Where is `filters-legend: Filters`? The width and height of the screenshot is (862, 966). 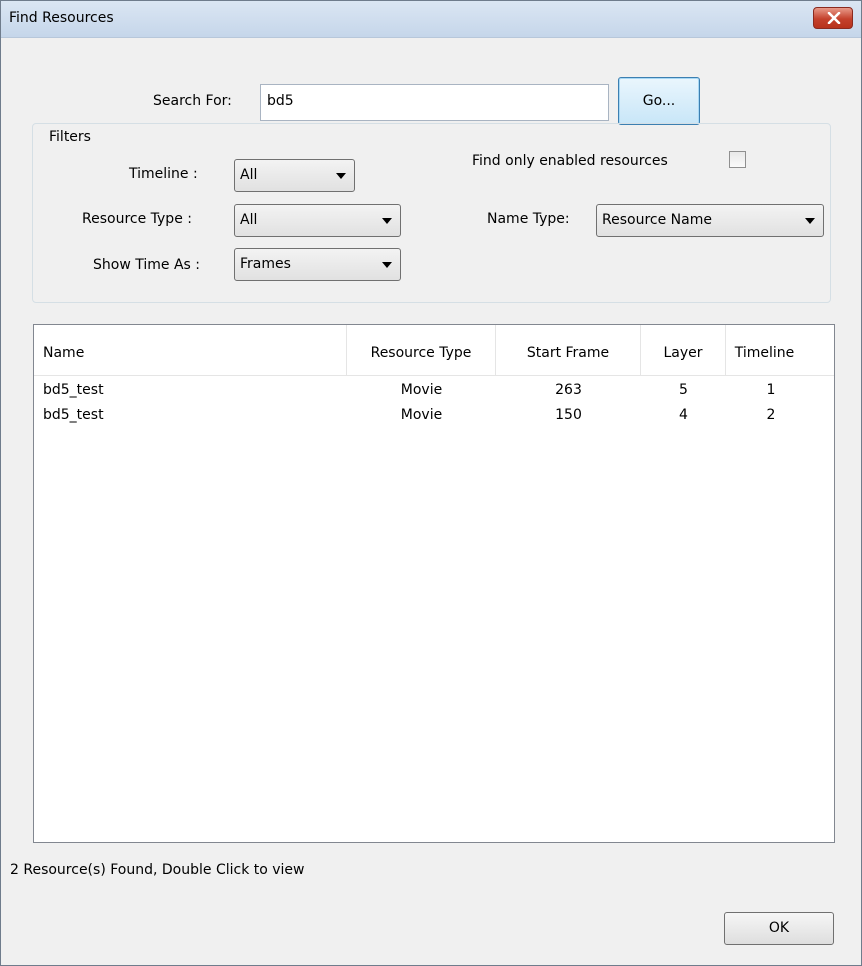
filters-legend: Filters is located at coordinates (70, 137).